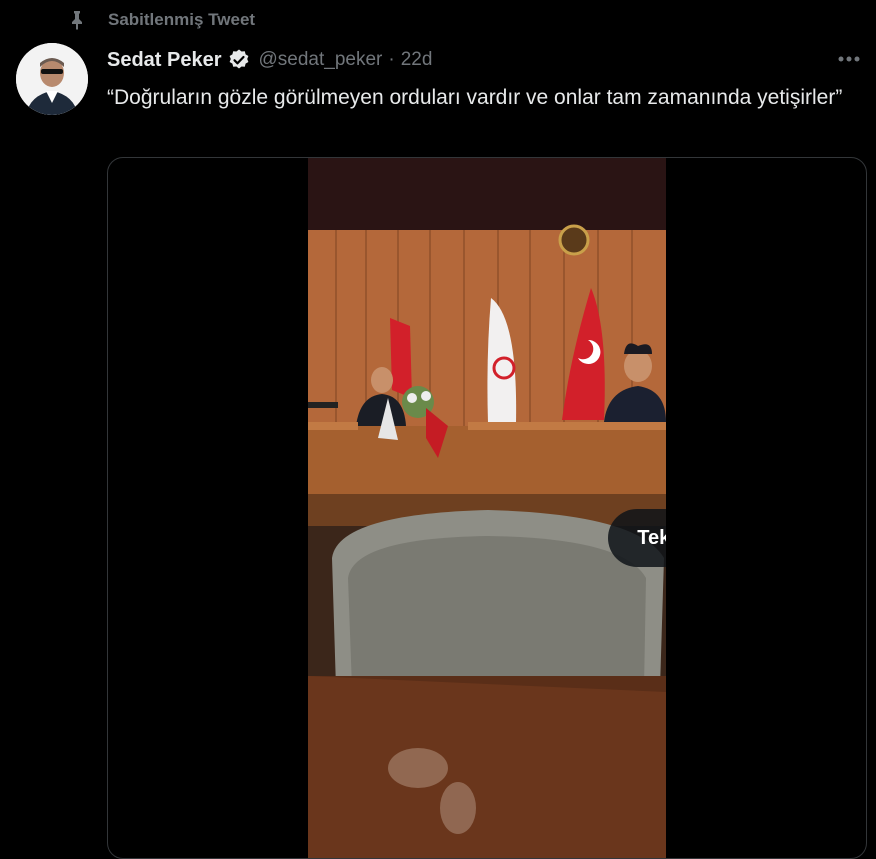 This screenshot has width=876, height=859. What do you see at coordinates (52, 79) in the screenshot?
I see `avatar` at bounding box center [52, 79].